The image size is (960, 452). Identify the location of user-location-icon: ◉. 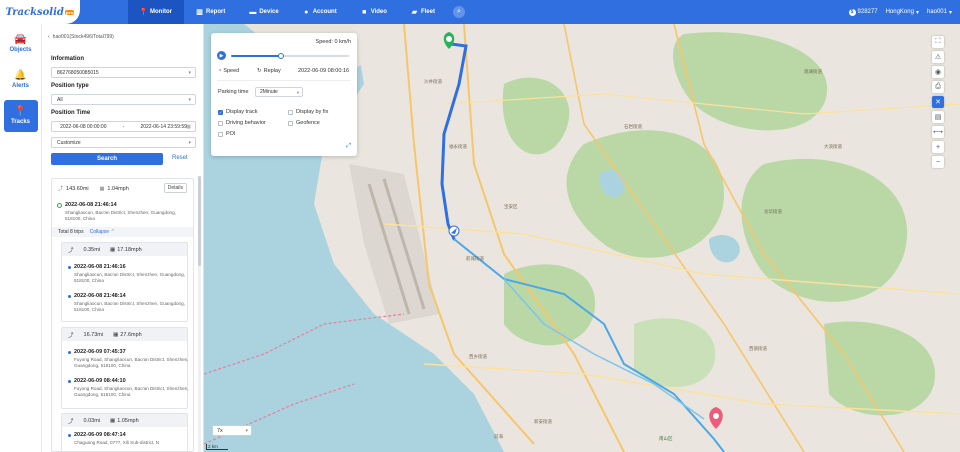
(938, 72).